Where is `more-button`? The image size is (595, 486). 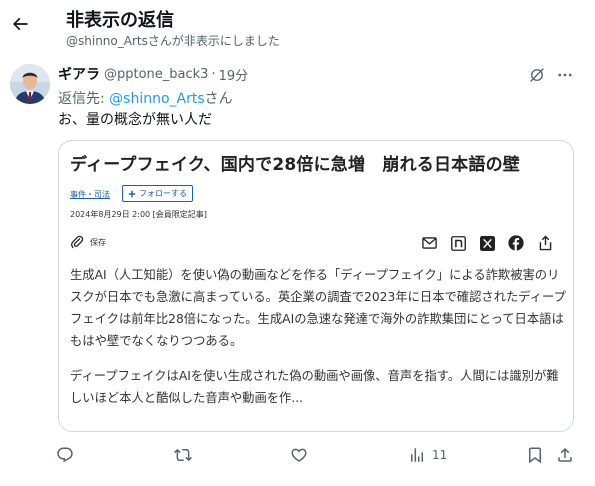 more-button is located at coordinates (565, 75).